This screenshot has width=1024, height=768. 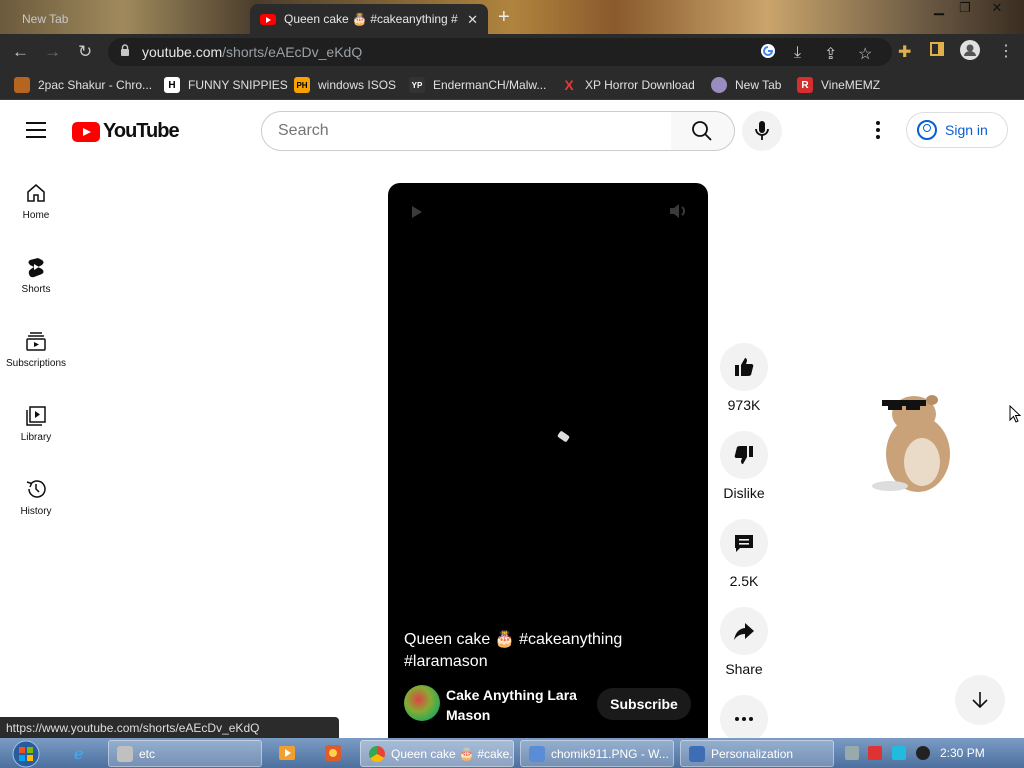 What do you see at coordinates (878, 131) in the screenshot?
I see `settings-more-icon` at bounding box center [878, 131].